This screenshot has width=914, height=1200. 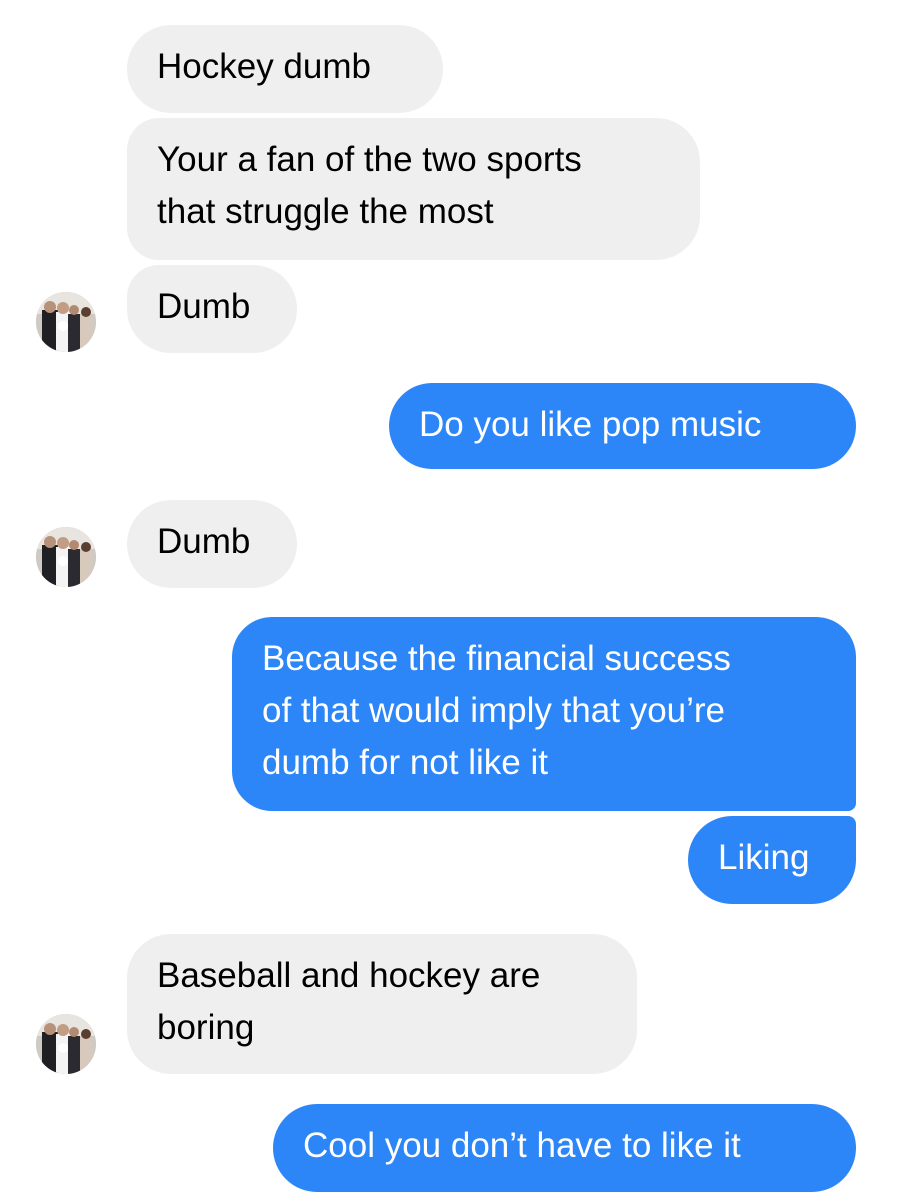 I want to click on outgoing-message-bubble: Do you like pop music, so click(x=622, y=426).